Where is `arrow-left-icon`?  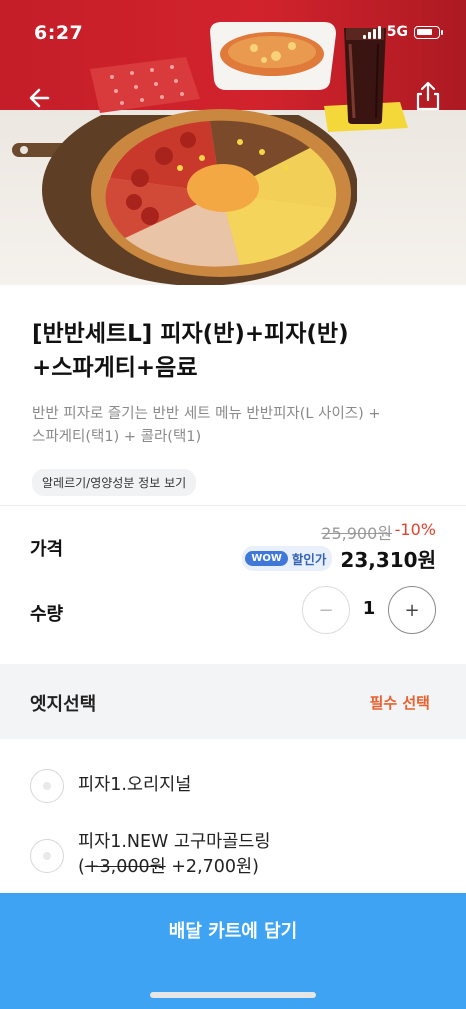 arrow-left-icon is located at coordinates (39, 98).